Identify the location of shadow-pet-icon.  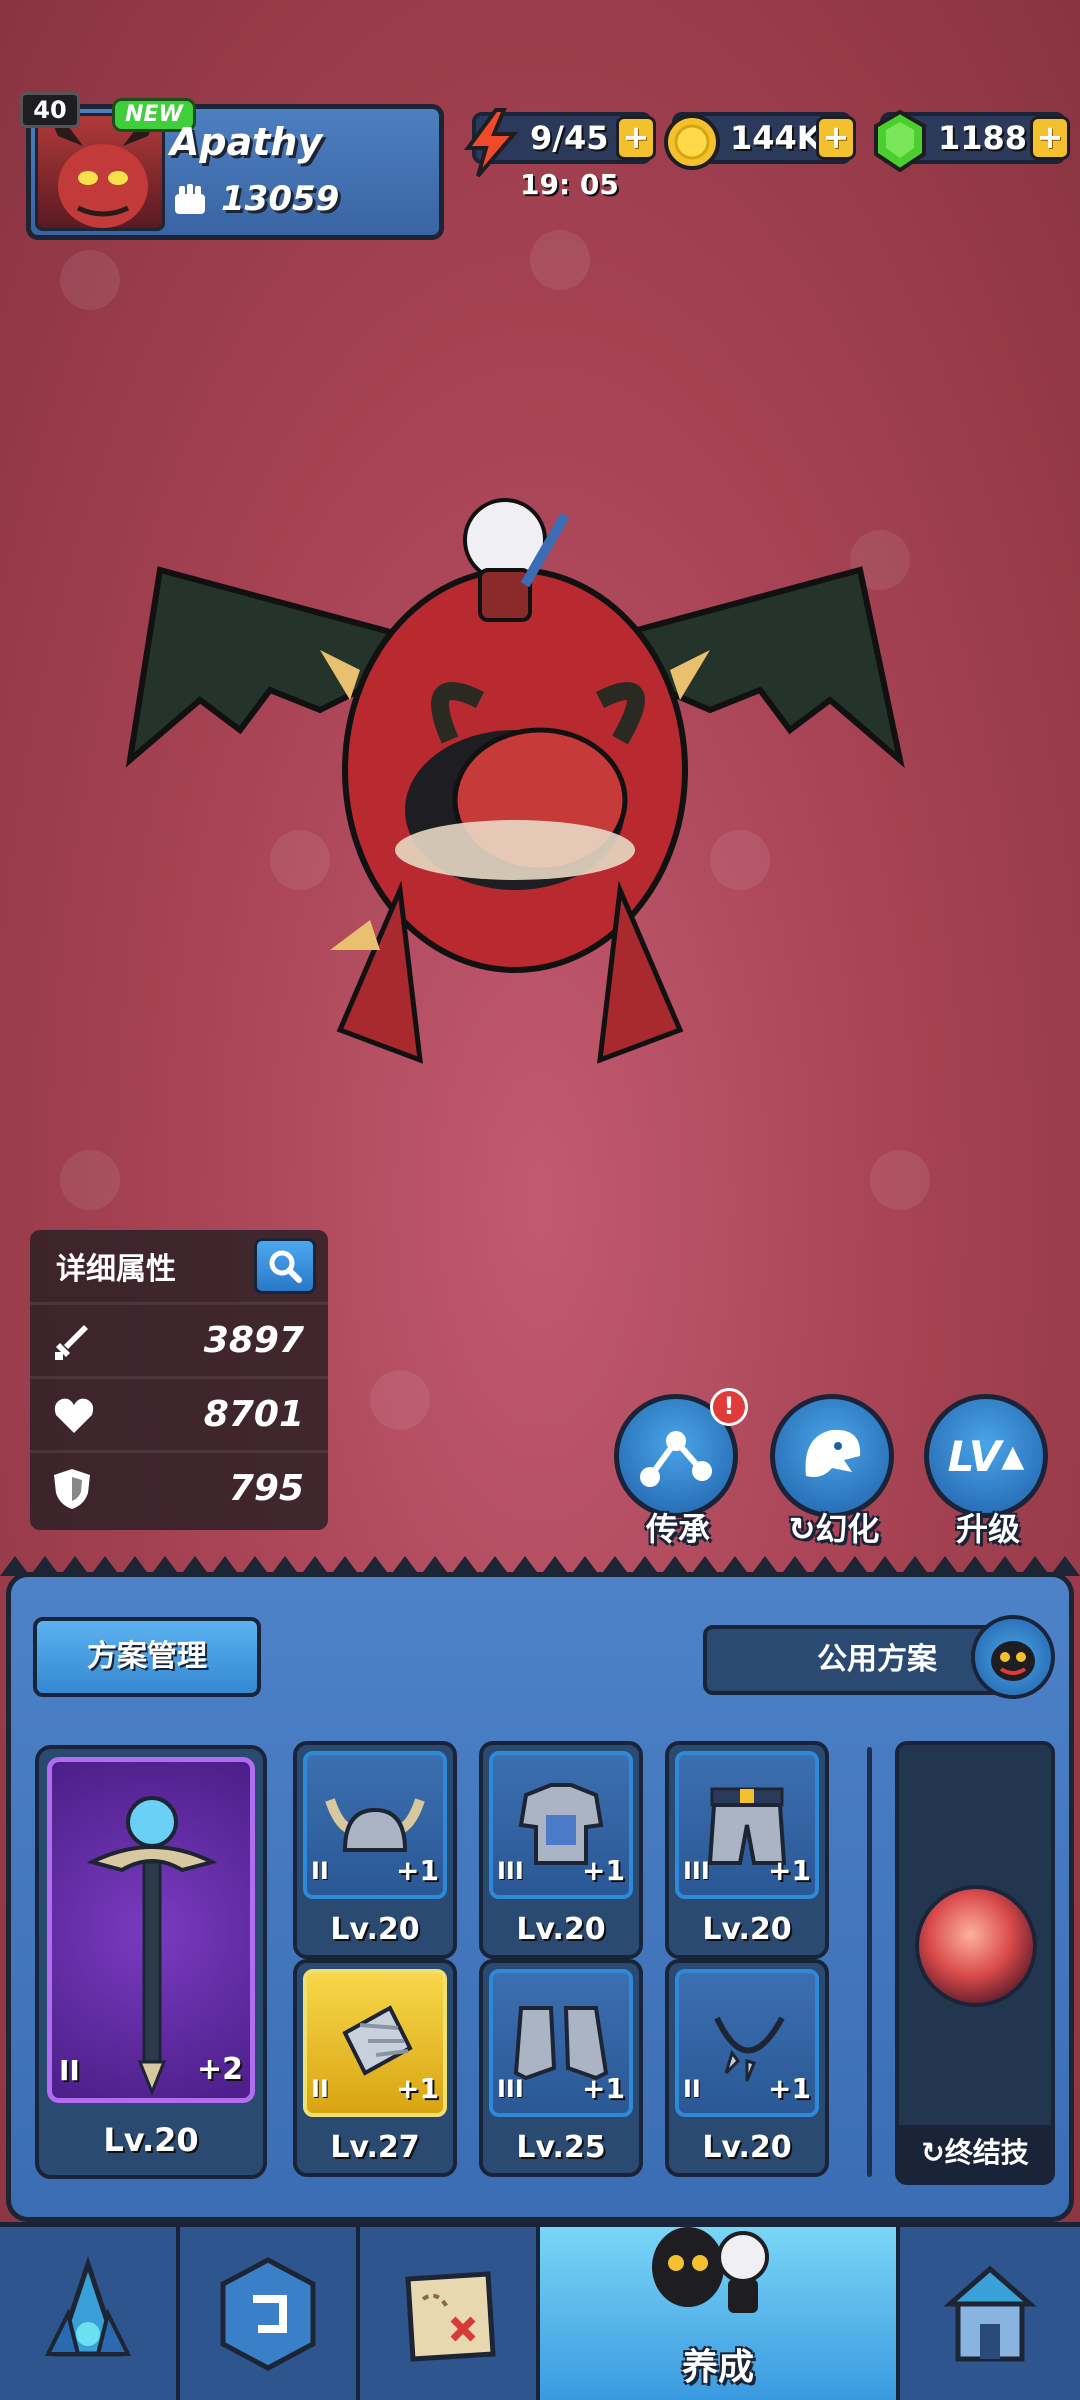
(1013, 1661).